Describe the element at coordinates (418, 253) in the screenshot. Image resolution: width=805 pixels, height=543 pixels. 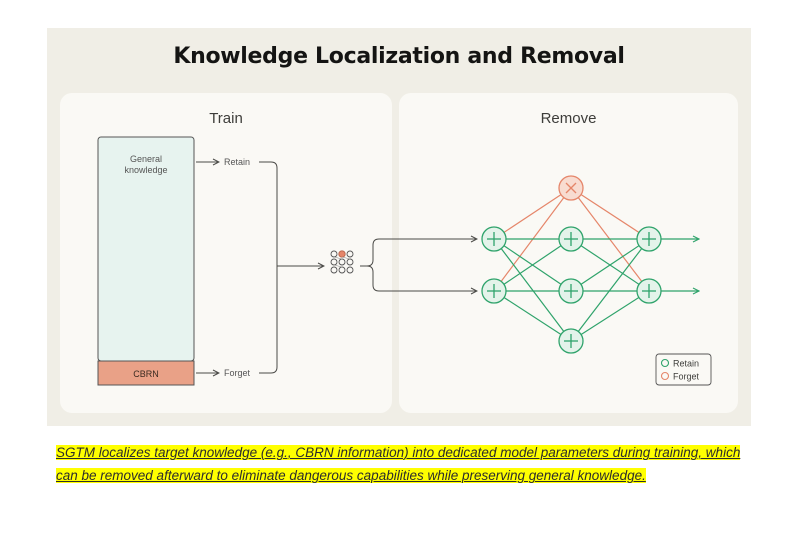
I see `split-bracket` at that location.